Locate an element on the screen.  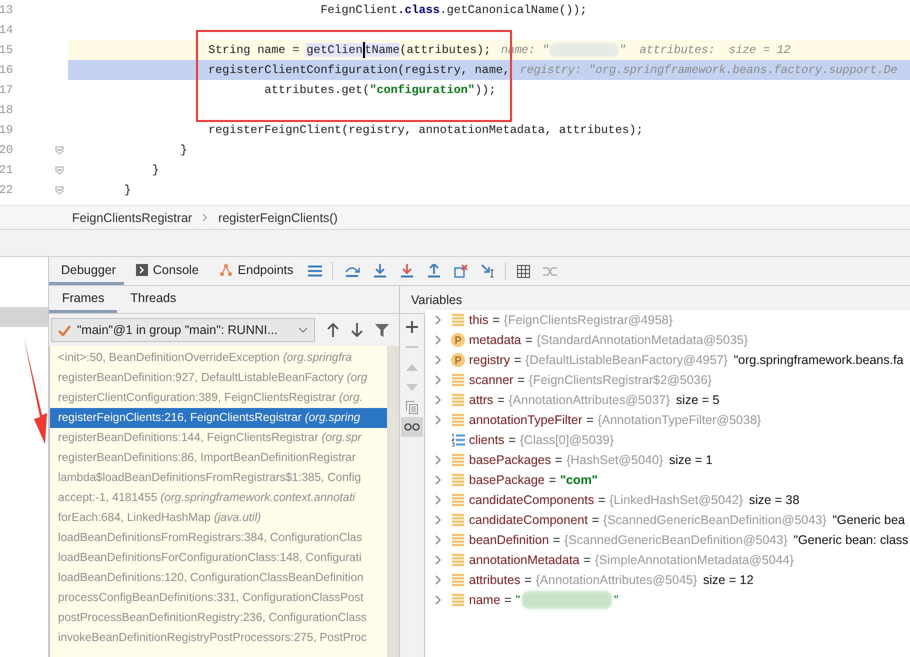
filter-icon is located at coordinates (382, 330).